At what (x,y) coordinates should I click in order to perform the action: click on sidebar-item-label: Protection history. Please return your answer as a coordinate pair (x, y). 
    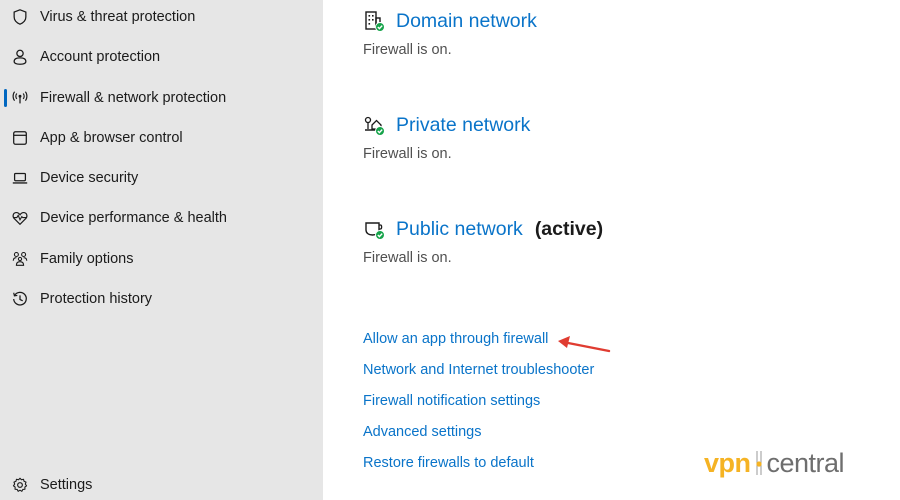
    Looking at the image, I should click on (96, 299).